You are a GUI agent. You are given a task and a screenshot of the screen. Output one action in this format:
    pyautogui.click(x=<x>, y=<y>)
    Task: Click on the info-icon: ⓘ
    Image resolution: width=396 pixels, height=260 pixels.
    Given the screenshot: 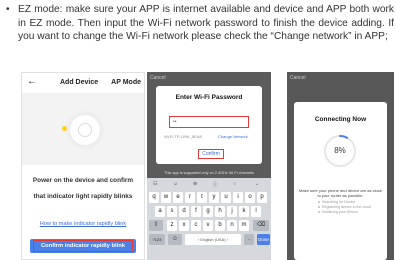 What is the action you would take?
    pyautogui.click(x=215, y=184)
    